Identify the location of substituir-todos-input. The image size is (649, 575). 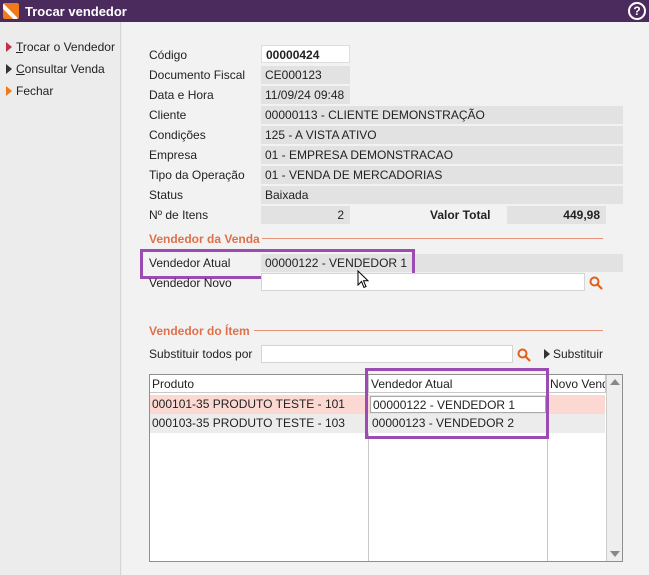
(387, 354).